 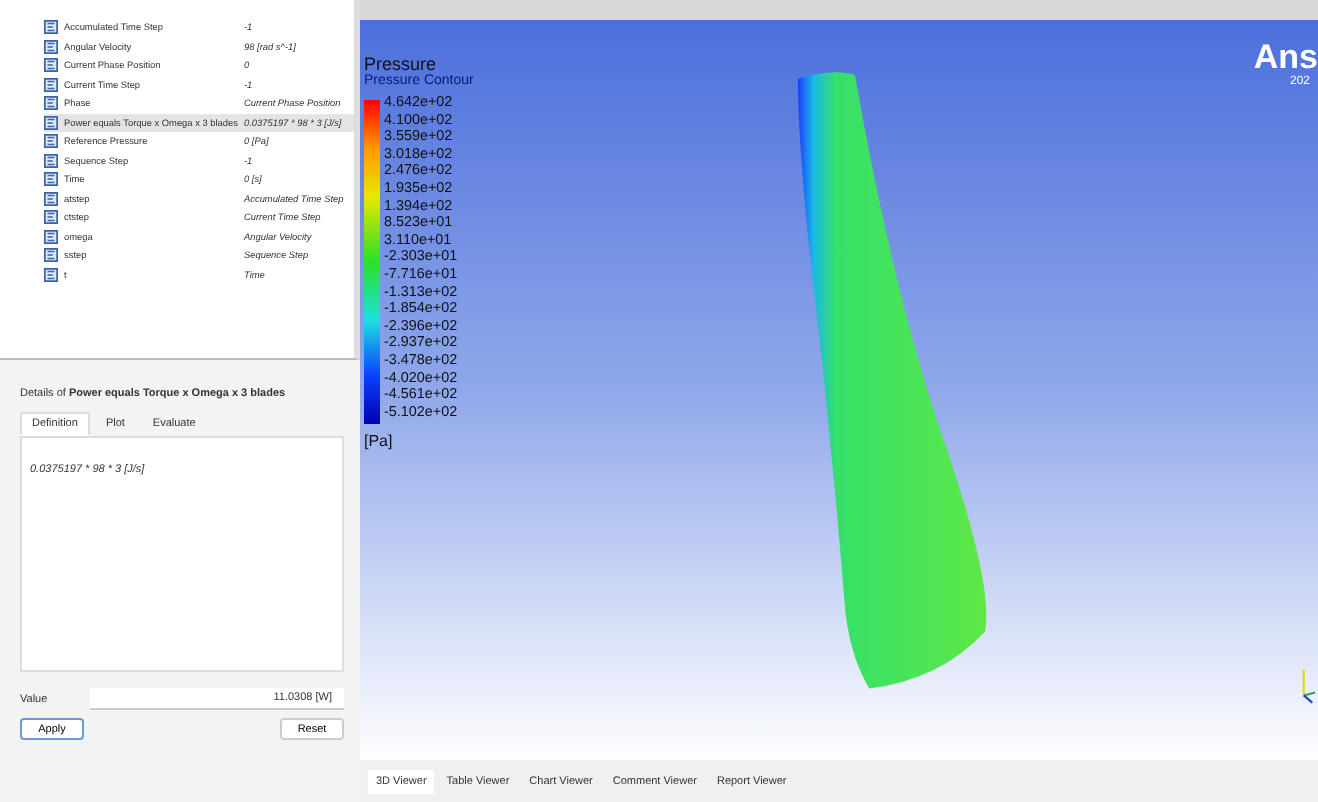 What do you see at coordinates (401, 64) in the screenshot?
I see `legend-title: Pressure` at bounding box center [401, 64].